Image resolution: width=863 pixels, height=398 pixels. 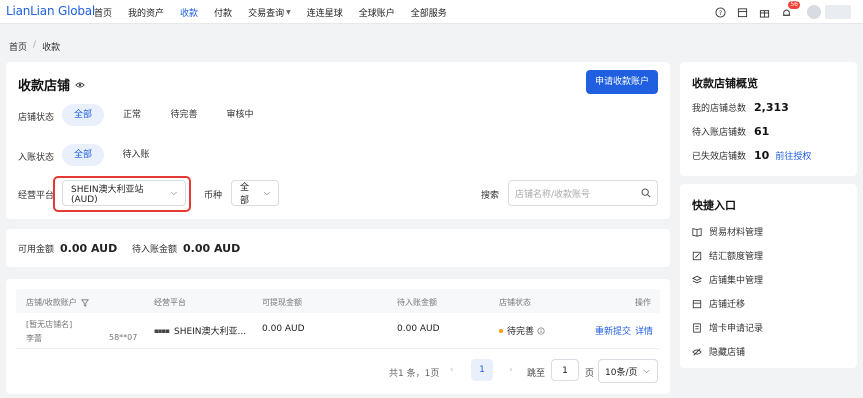 I want to click on nav-planet: 连连星球, so click(x=325, y=12).